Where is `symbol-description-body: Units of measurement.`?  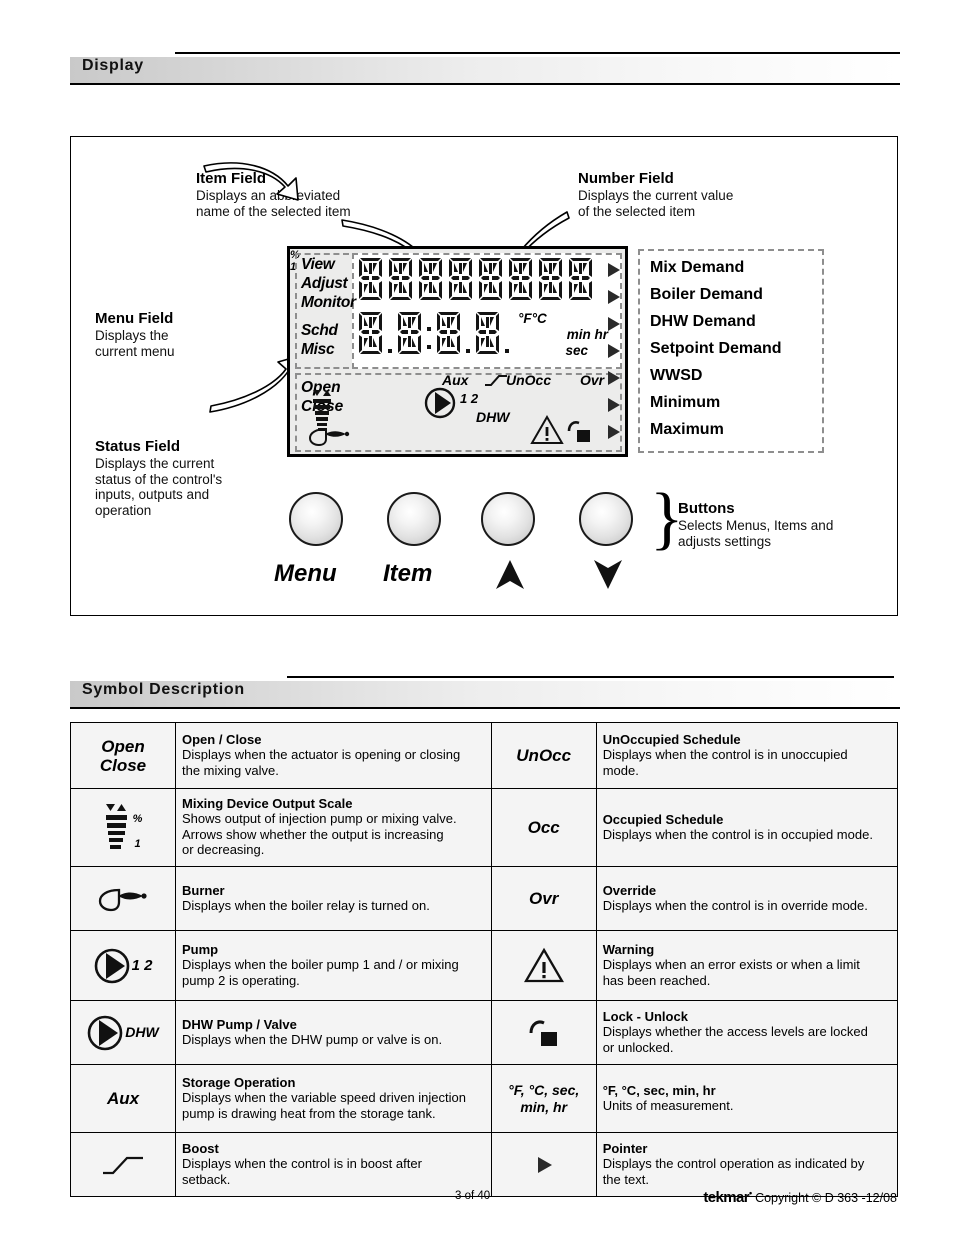
symbol-description-body: Units of measurement. is located at coordinates (668, 1105).